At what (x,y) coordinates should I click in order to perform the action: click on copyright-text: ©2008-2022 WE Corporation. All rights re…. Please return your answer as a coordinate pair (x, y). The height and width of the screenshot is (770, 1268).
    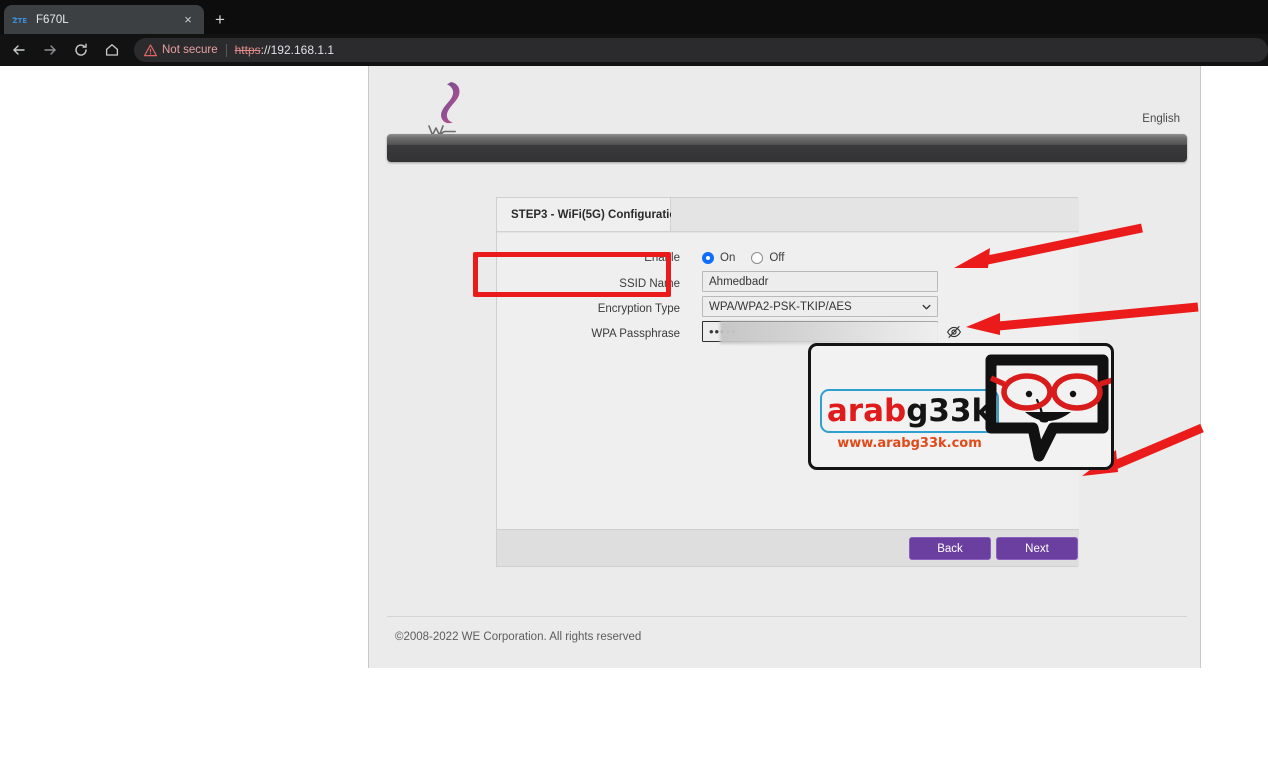
    Looking at the image, I should click on (518, 636).